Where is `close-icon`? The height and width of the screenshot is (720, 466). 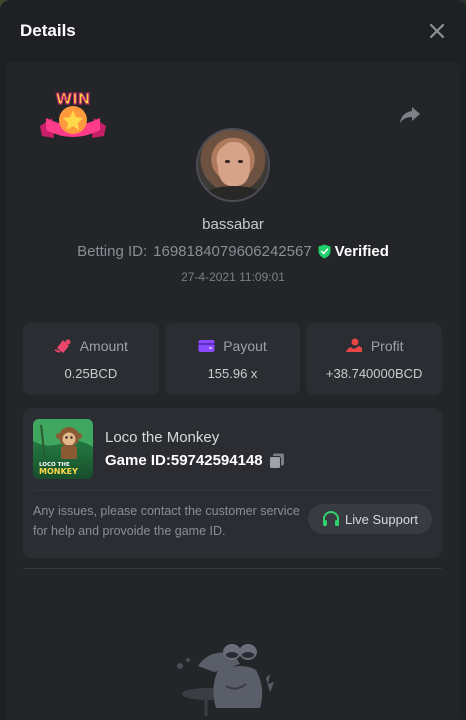 close-icon is located at coordinates (437, 31).